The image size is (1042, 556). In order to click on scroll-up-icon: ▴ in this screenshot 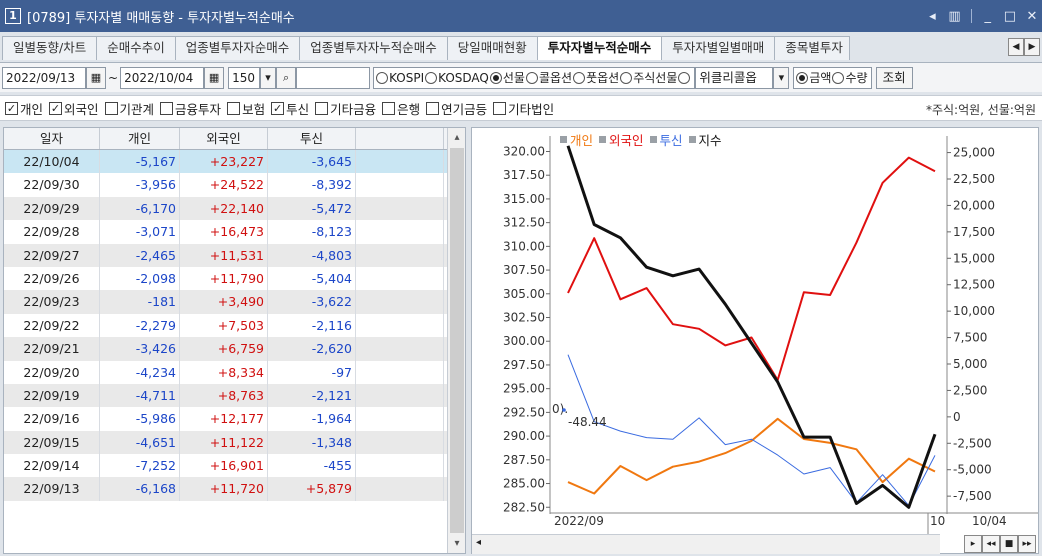, I will do `click(456, 138)`.